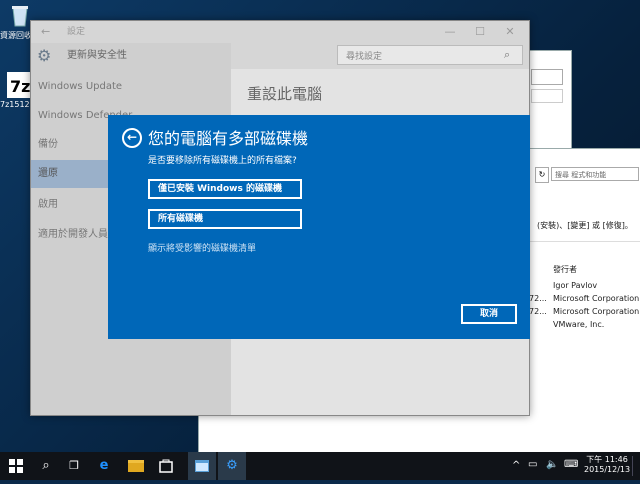  What do you see at coordinates (280, 32) in the screenshot?
I see `title-bar: ← 設定 — ☐ ✕` at bounding box center [280, 32].